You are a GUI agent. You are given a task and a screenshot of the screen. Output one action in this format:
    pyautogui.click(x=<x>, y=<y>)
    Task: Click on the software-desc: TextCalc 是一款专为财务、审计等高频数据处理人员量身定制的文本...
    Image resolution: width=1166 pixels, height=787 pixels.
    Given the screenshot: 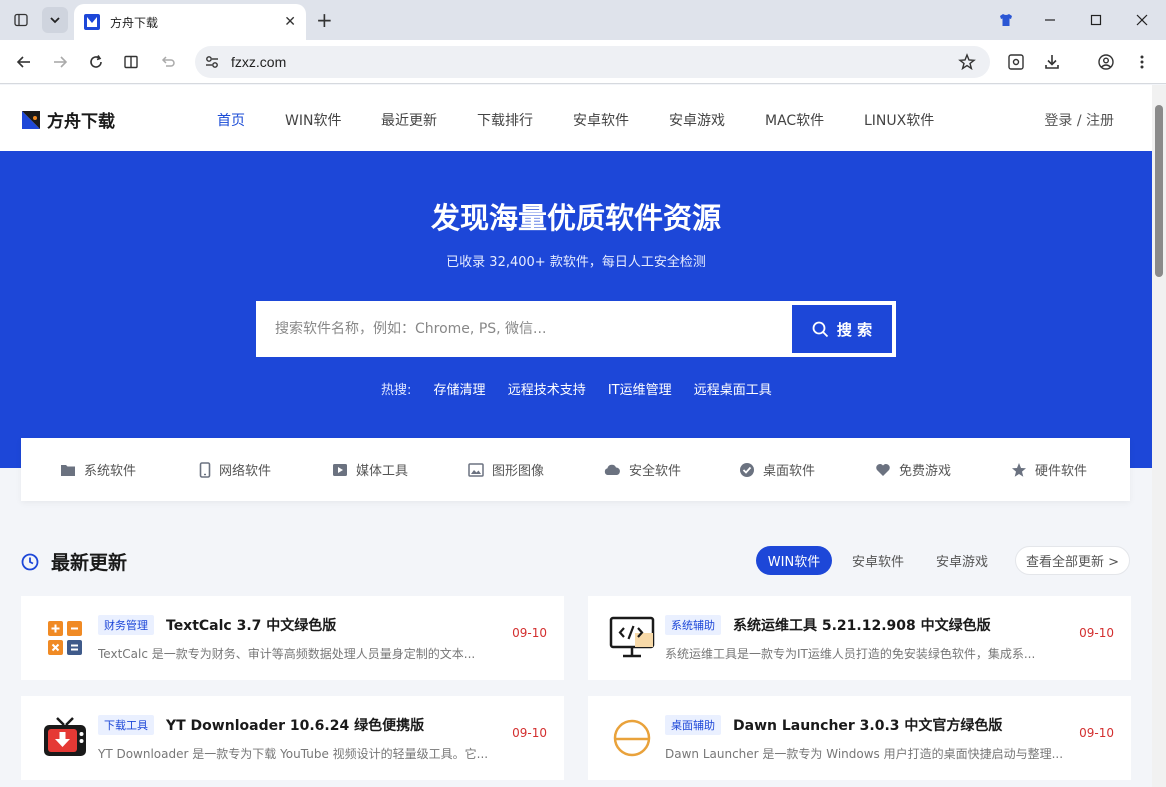 What is the action you would take?
    pyautogui.click(x=287, y=654)
    